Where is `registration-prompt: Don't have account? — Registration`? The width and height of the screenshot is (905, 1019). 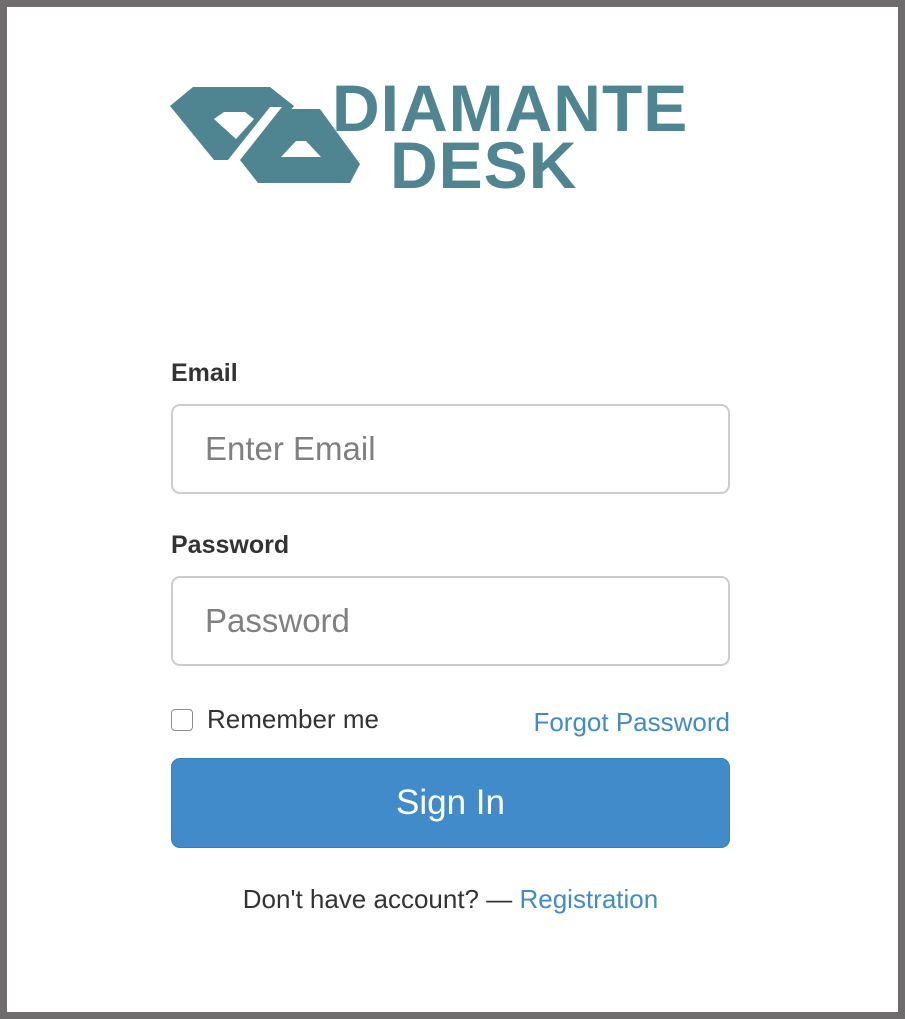 registration-prompt: Don't have account? — Registration is located at coordinates (450, 899).